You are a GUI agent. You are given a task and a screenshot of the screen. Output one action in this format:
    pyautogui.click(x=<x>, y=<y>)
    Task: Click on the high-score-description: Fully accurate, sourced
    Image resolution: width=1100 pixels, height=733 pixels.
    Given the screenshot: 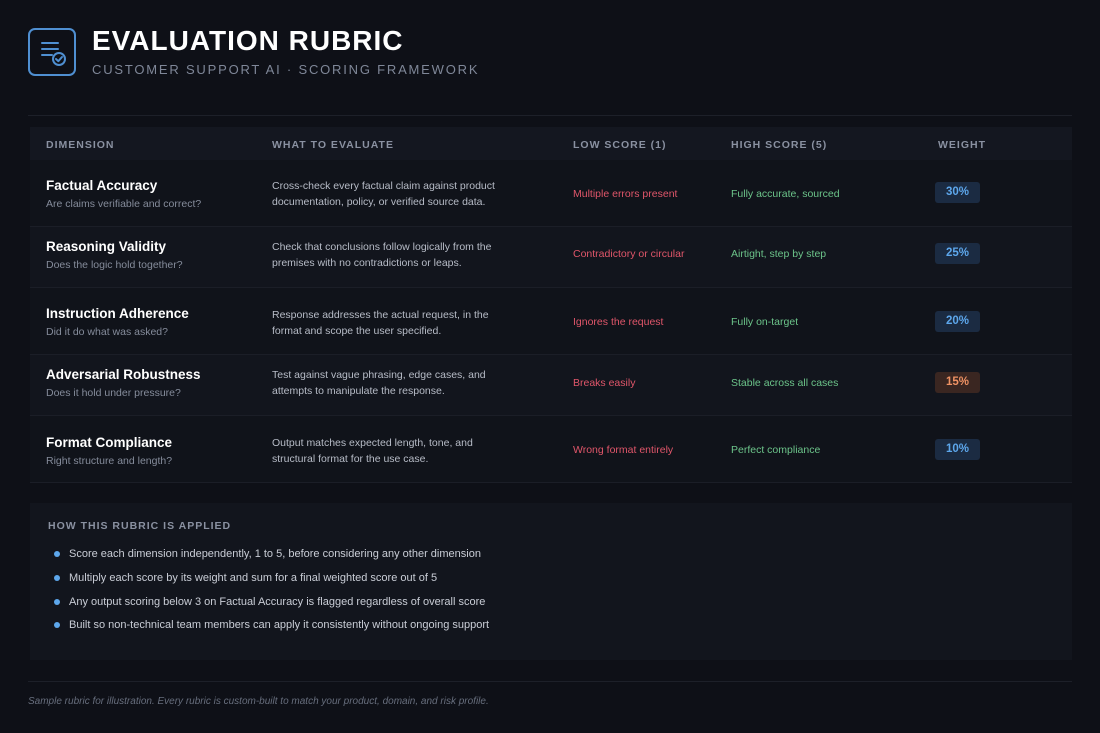 What is the action you would take?
    pyautogui.click(x=785, y=194)
    